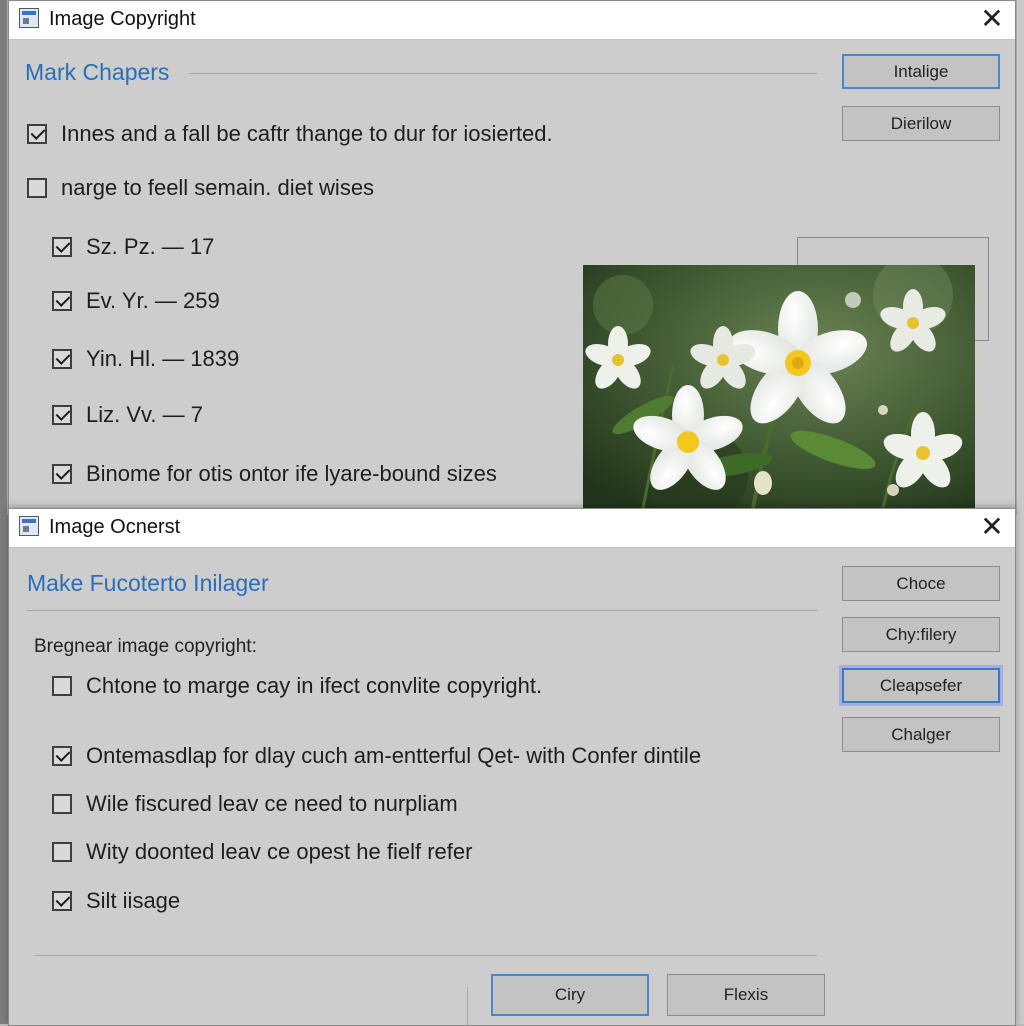 Image resolution: width=1024 pixels, height=1026 pixels. Describe the element at coordinates (153, 300) in the screenshot. I see `list-item-label: Ev. Yr. — 259` at that location.